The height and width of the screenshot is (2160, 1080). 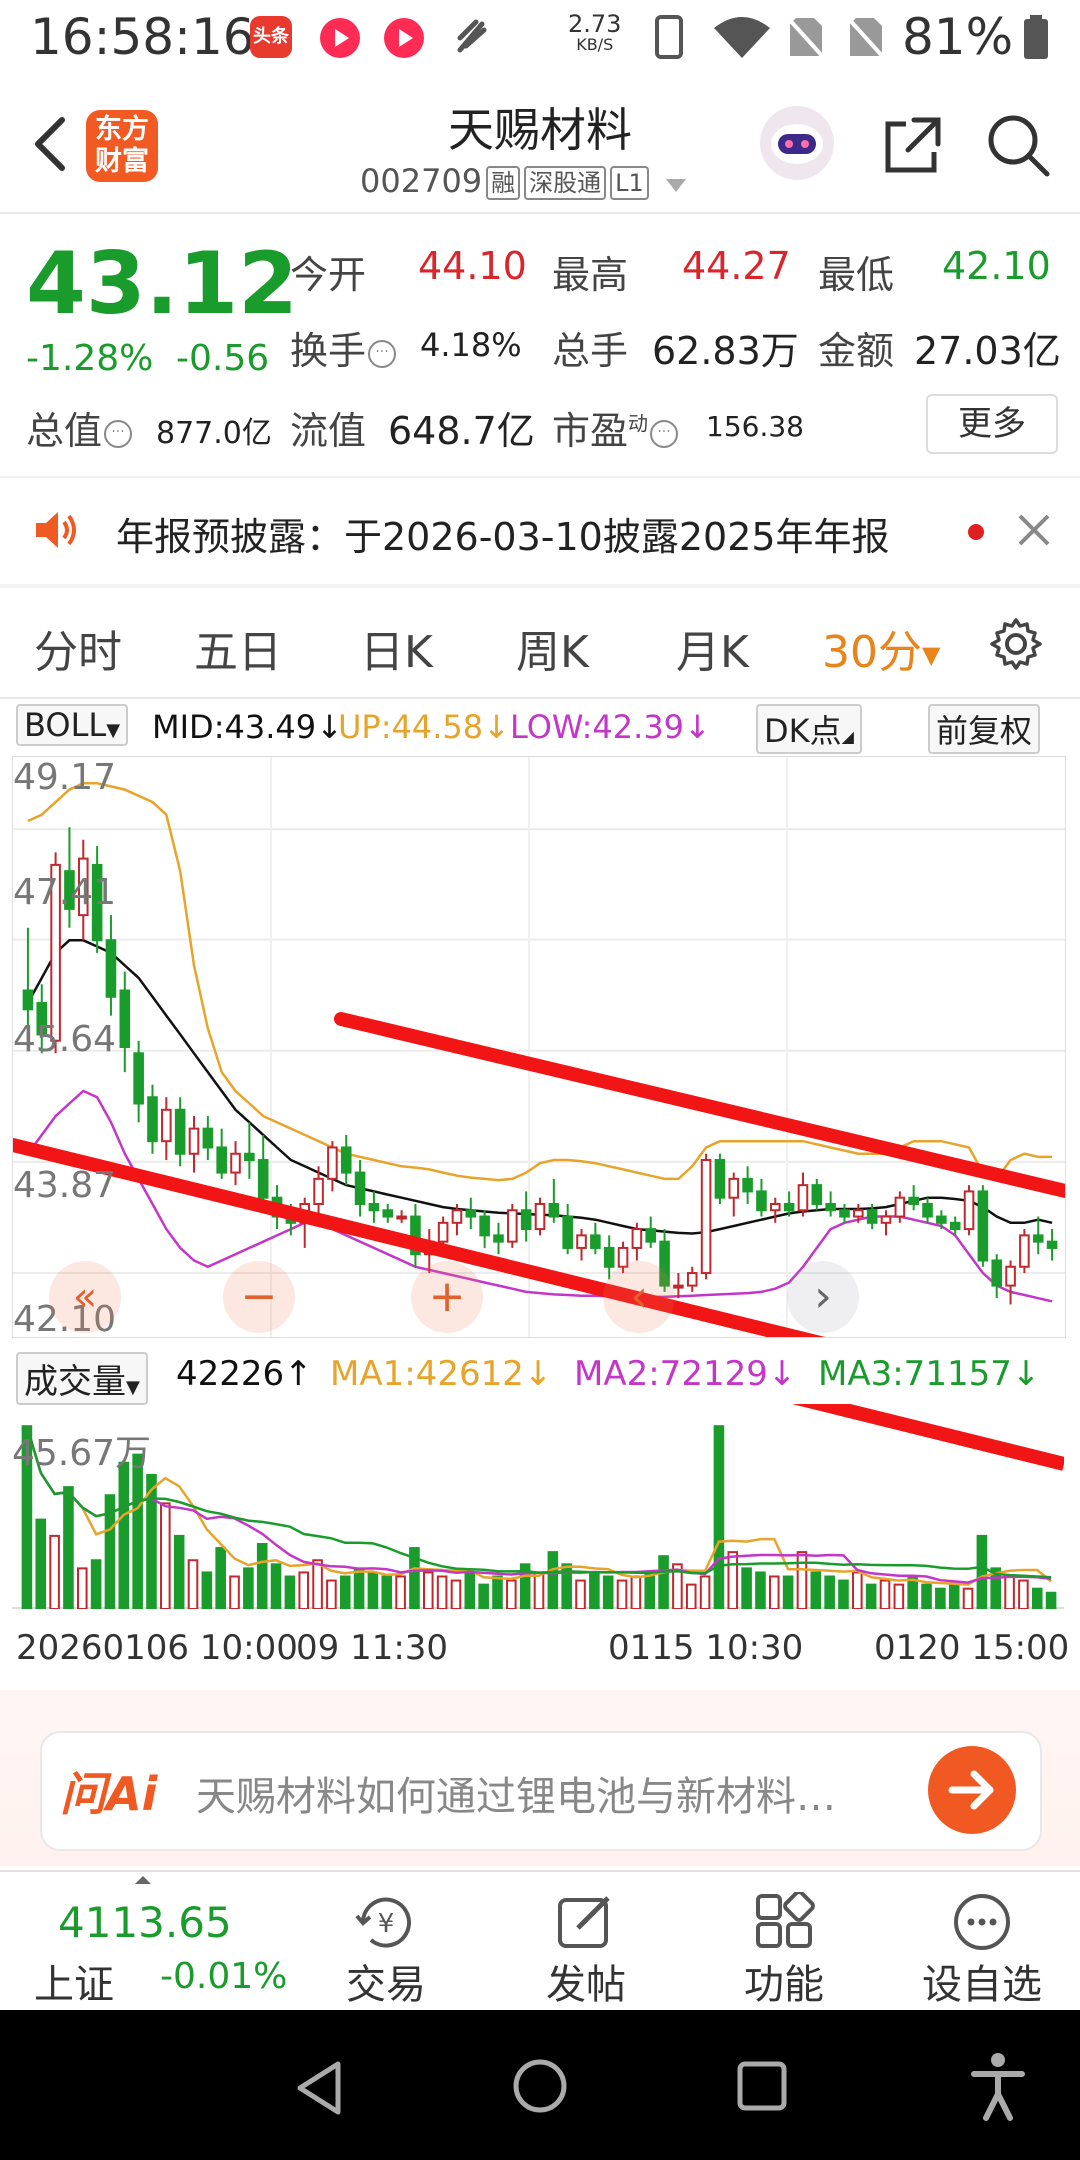 I want to click on ai-submit-button, so click(x=972, y=1790).